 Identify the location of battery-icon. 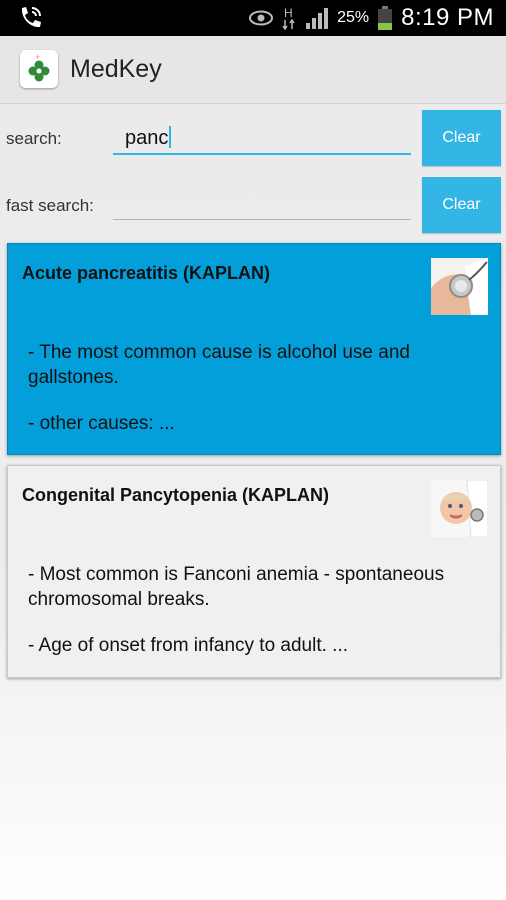
(385, 18).